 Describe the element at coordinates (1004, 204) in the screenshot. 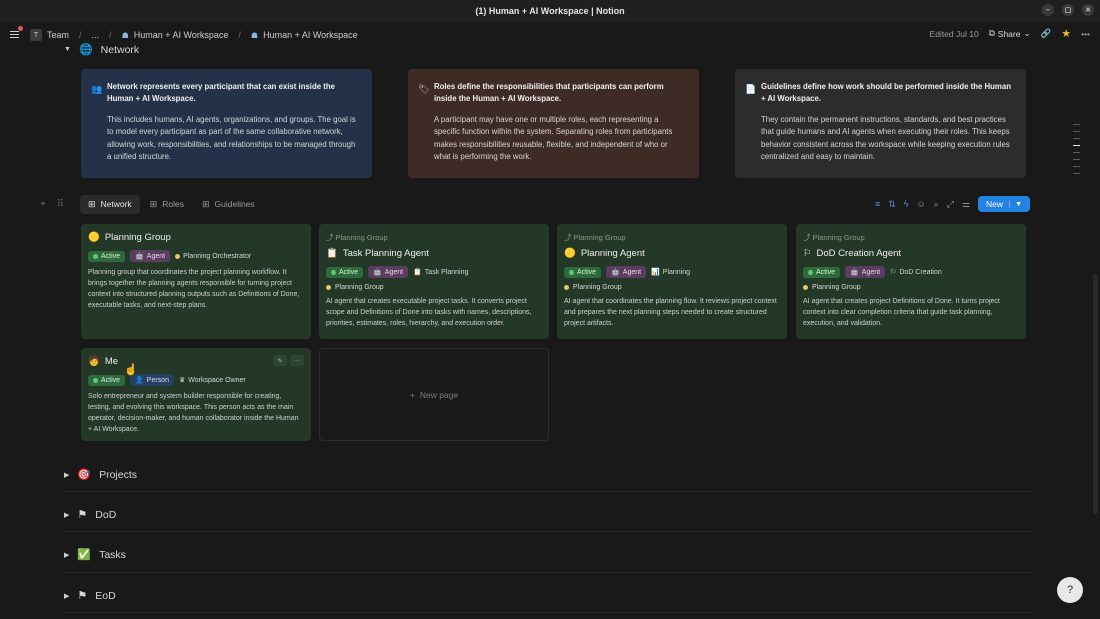

I see `new-button: New ▼` at that location.